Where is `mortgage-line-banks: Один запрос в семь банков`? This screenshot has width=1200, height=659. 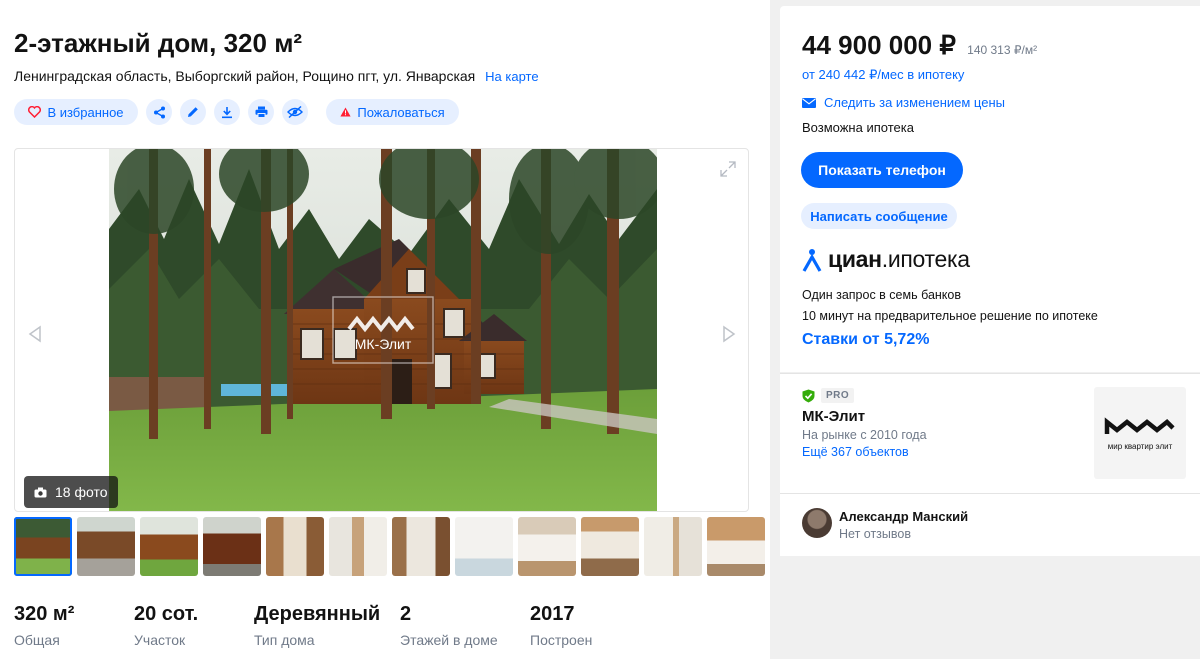 mortgage-line-banks: Один запрос в семь банков is located at coordinates (882, 295).